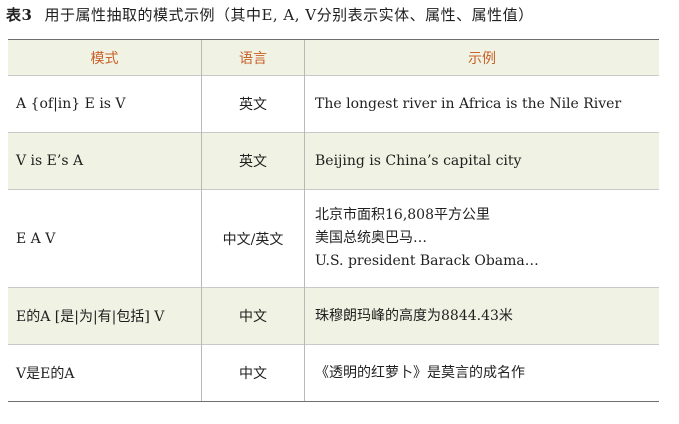 This screenshot has height=424, width=679. I want to click on header-pattern: 模式, so click(104, 58).